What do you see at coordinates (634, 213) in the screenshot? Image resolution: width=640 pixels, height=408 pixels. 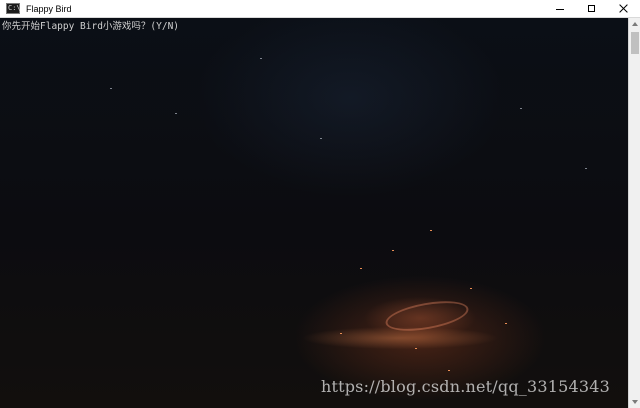 I see `vertical-scrollbar` at bounding box center [634, 213].